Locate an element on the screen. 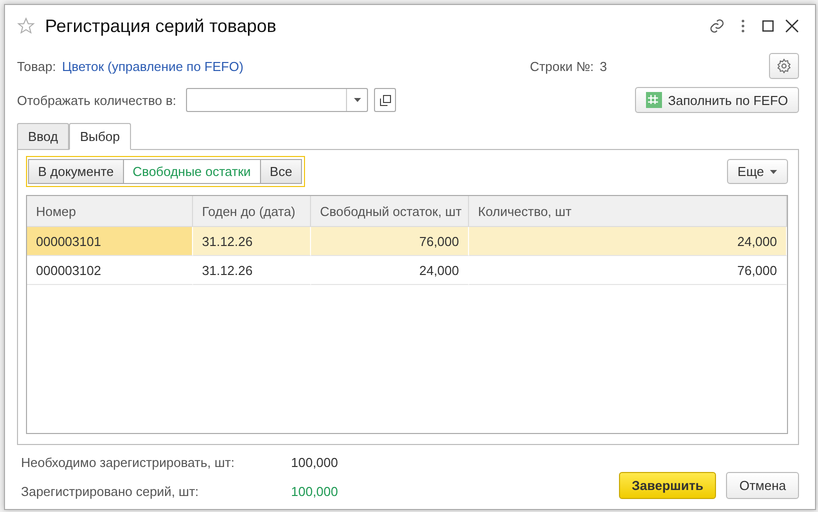  display-unit-field is located at coordinates (277, 100).